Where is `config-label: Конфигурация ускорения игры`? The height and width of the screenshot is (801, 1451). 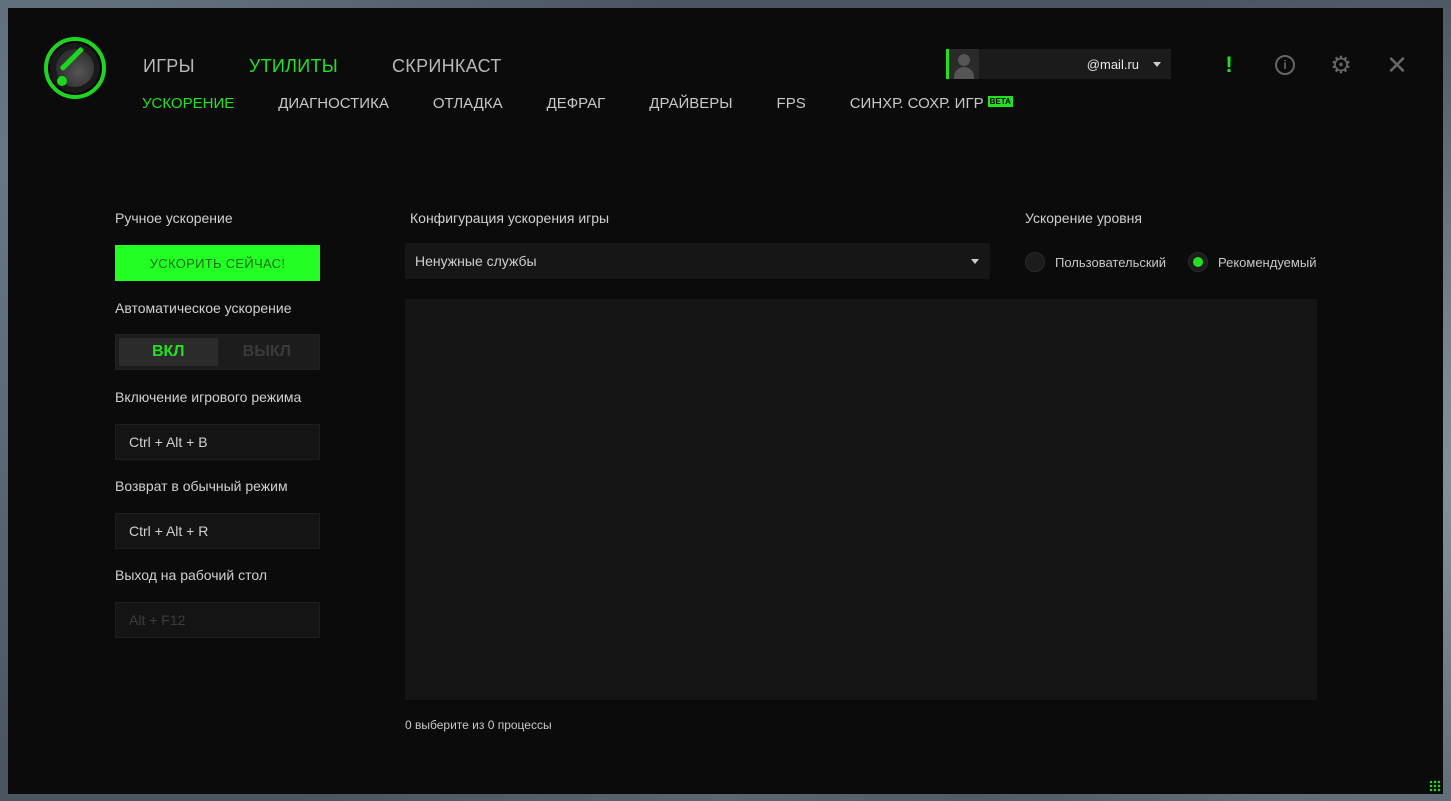 config-label: Конфигурация ускорения игры is located at coordinates (510, 218).